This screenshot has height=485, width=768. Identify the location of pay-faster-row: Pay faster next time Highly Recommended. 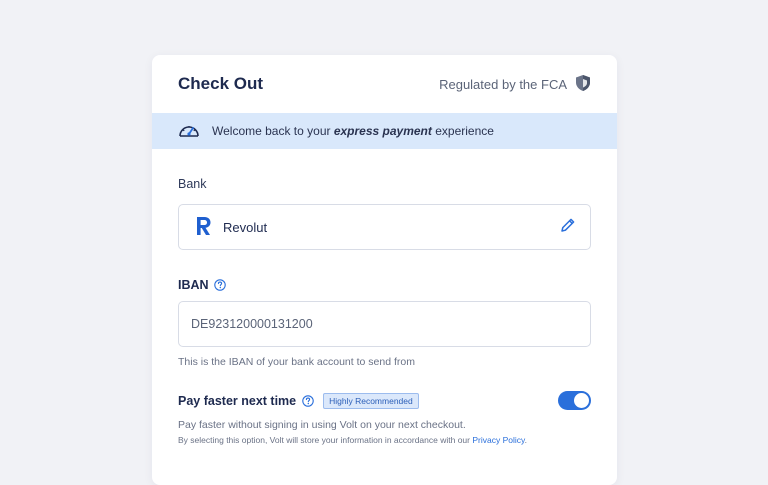
(384, 400).